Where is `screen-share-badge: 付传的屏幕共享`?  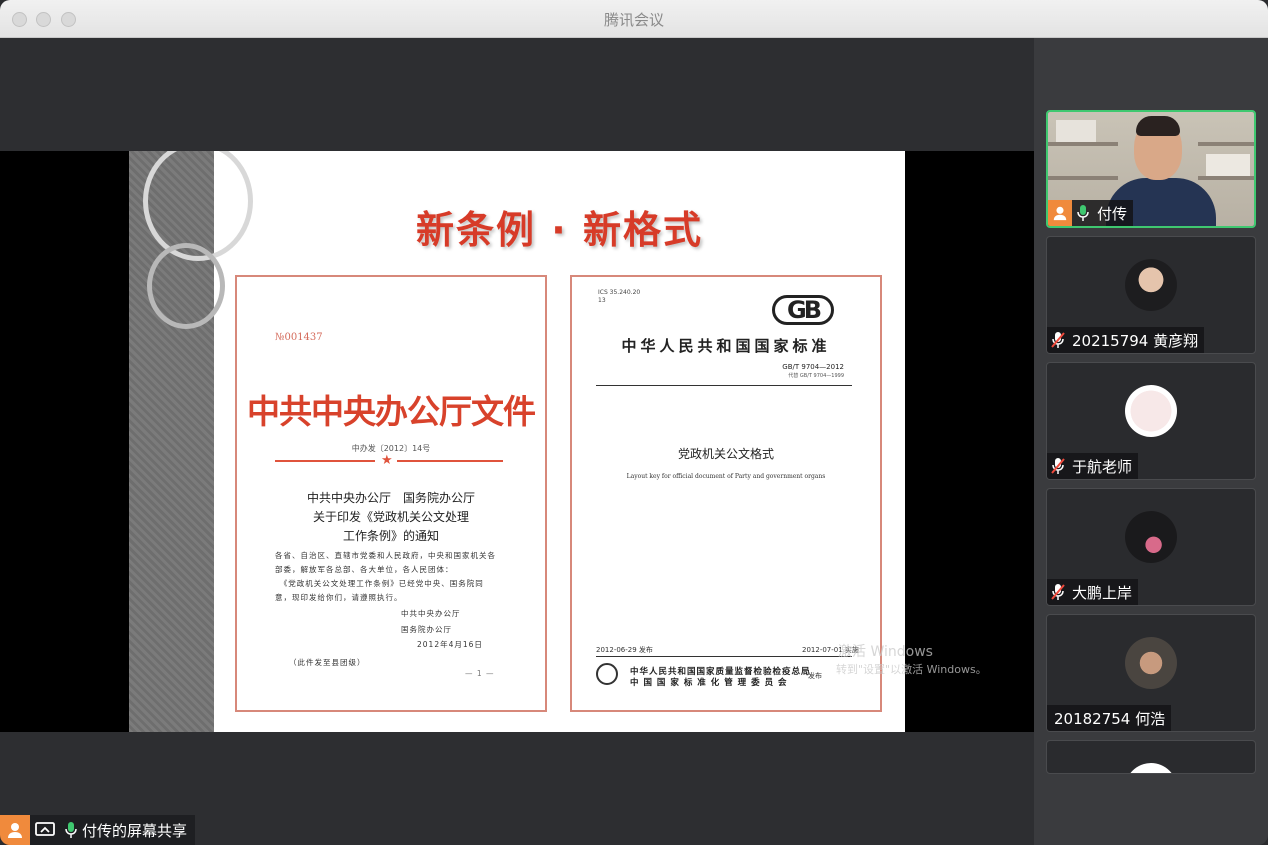 screen-share-badge: 付传的屏幕共享 is located at coordinates (98, 830).